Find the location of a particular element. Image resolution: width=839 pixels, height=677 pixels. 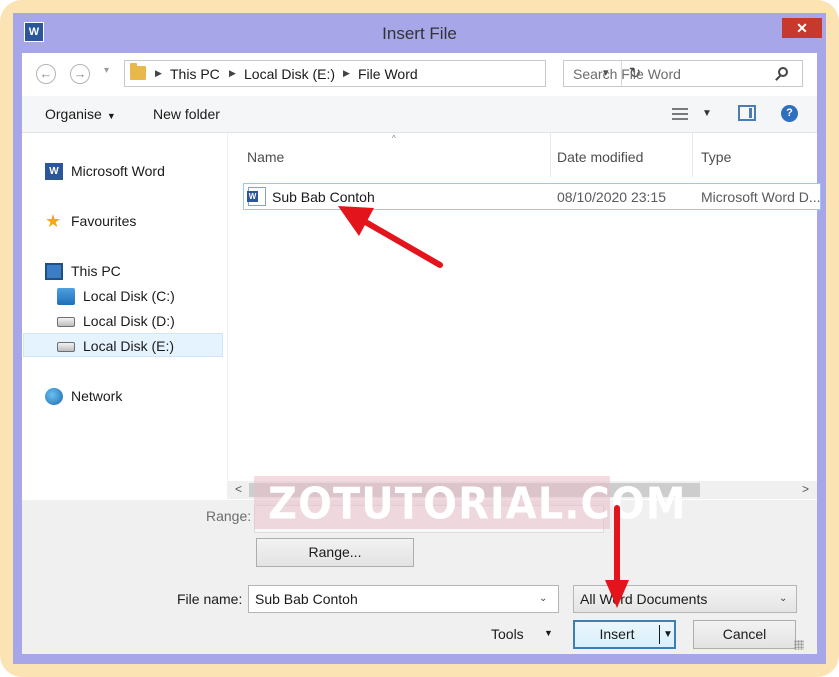

nav-item-label: Microsoft Word is located at coordinates (118, 171).